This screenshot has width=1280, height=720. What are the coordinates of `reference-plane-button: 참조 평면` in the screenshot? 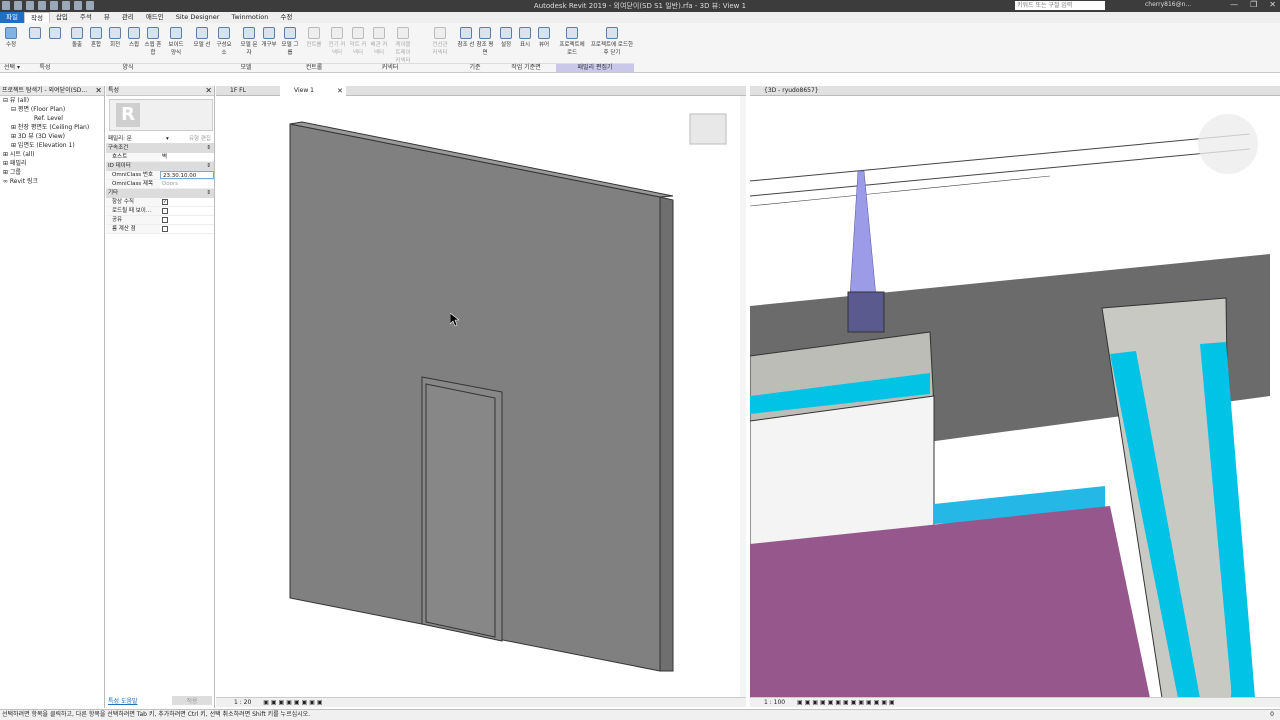 It's located at (485, 41).